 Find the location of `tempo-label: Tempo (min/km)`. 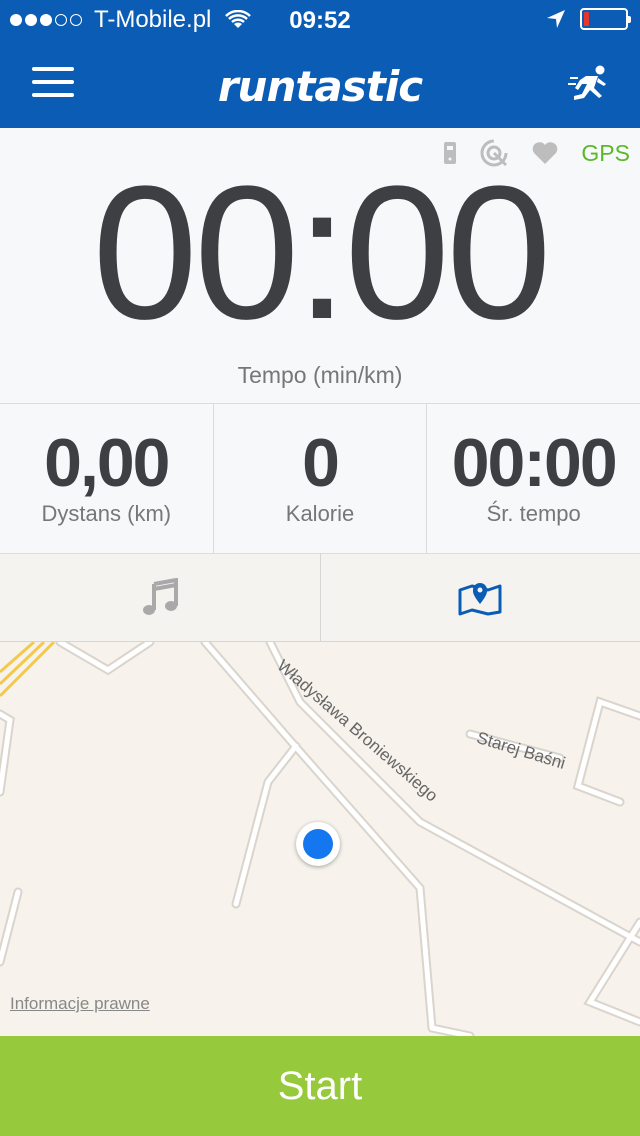

tempo-label: Tempo (min/km) is located at coordinates (320, 375).